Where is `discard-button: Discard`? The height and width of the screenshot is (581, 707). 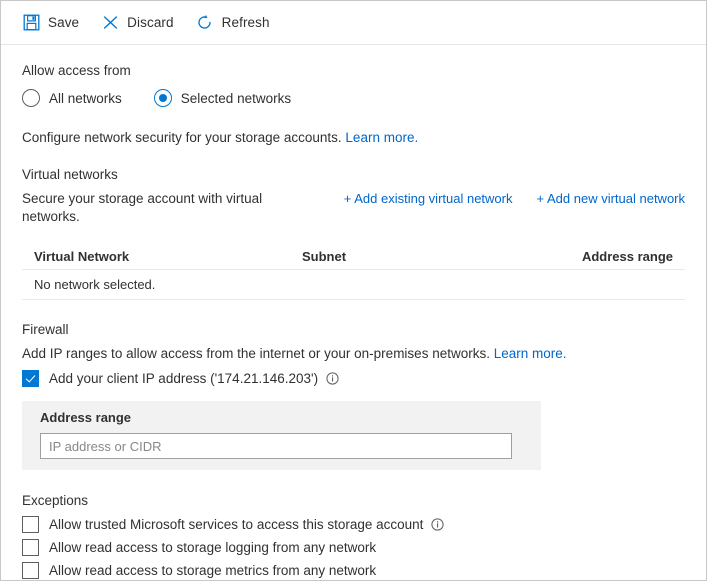
discard-button: Discard is located at coordinates (137, 23).